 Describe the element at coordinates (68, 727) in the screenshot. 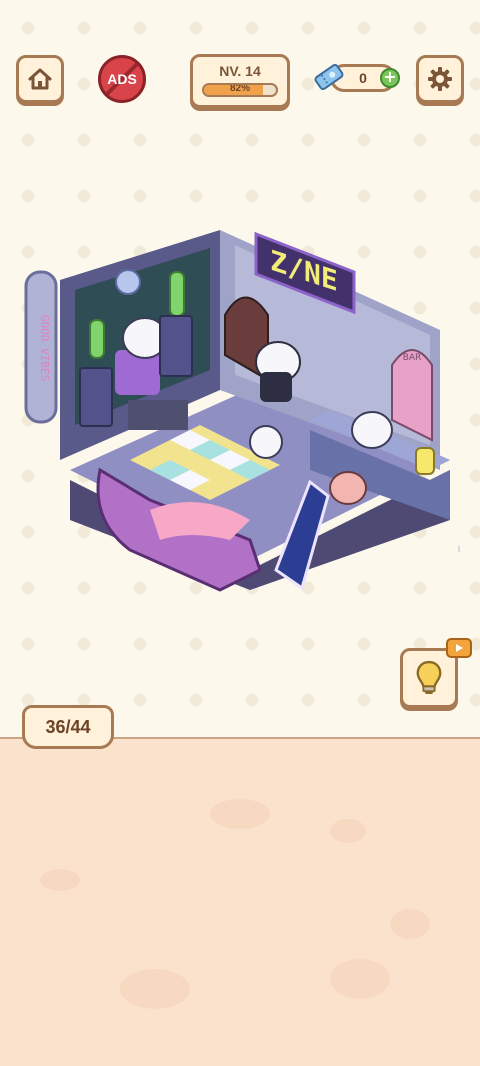

I see `items-found-counter: 36/44` at that location.